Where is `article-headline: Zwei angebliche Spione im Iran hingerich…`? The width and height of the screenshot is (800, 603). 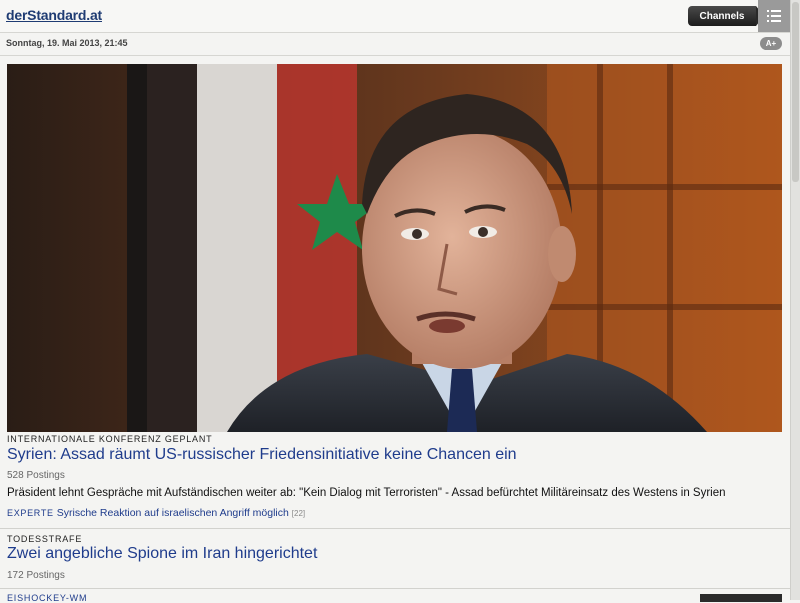
article-headline: Zwei angebliche Spione im Iran hingerich… is located at coordinates (162, 554).